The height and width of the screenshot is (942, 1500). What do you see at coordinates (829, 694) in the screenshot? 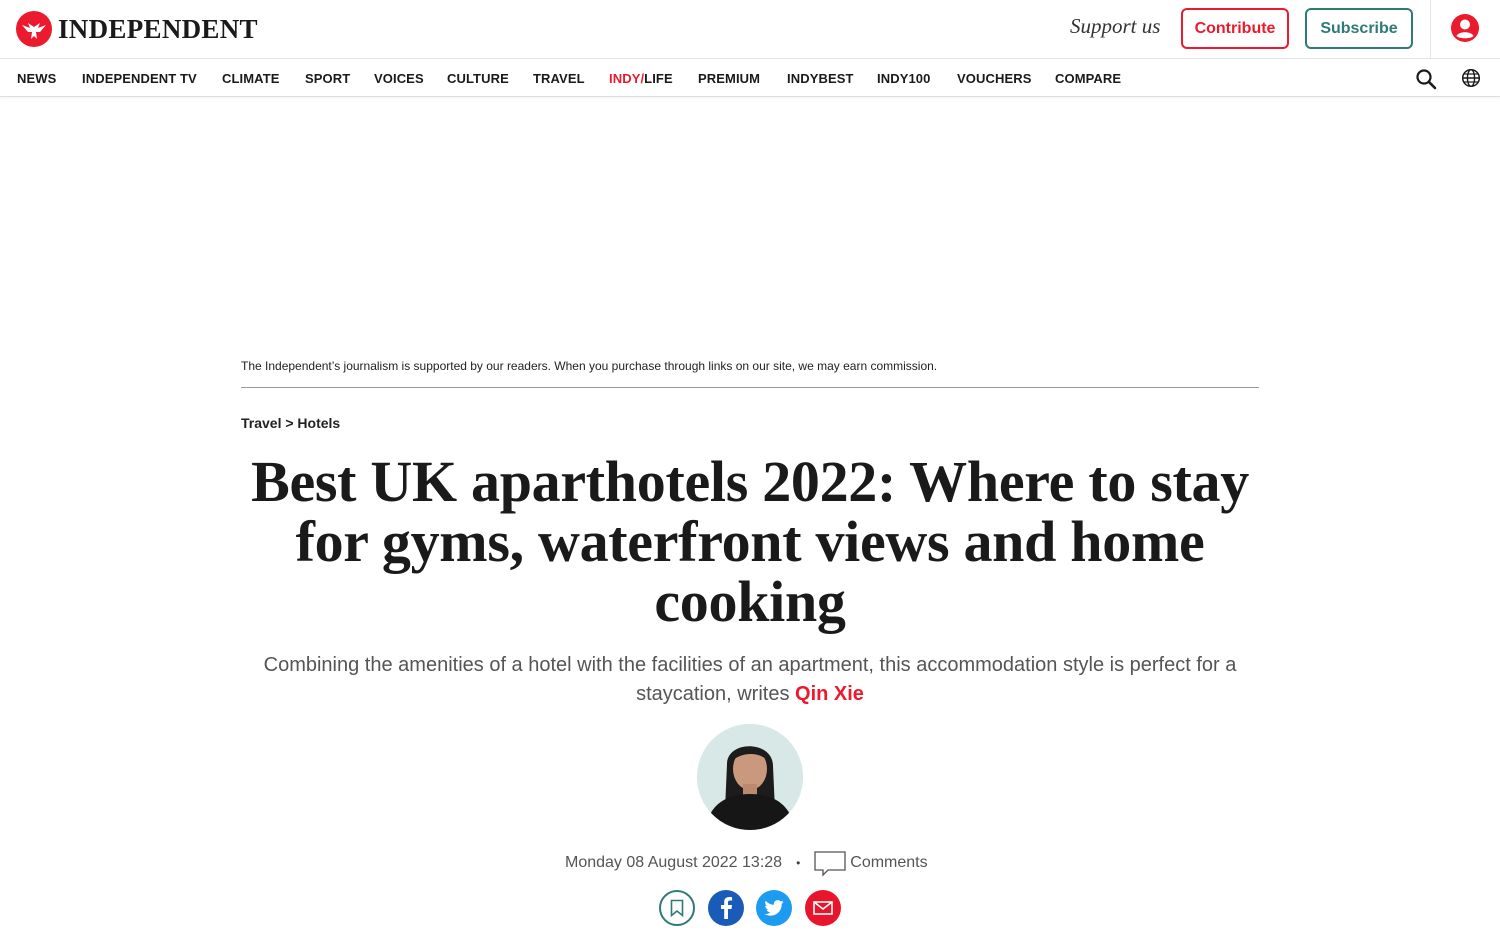
I see `author-link: Qin Xie` at bounding box center [829, 694].